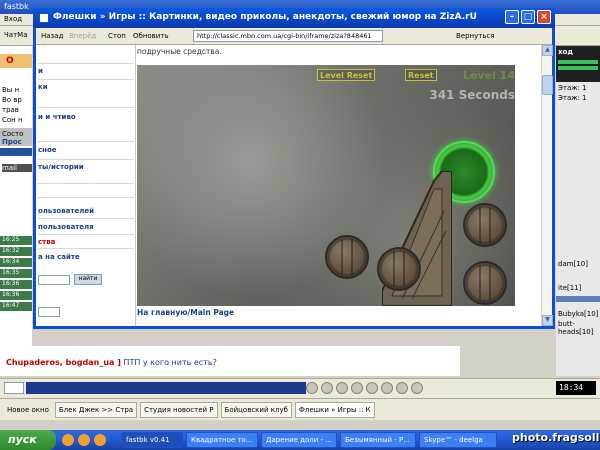  Describe the element at coordinates (59, 257) in the screenshot. I see `sidebar-link: а на сайте` at that location.